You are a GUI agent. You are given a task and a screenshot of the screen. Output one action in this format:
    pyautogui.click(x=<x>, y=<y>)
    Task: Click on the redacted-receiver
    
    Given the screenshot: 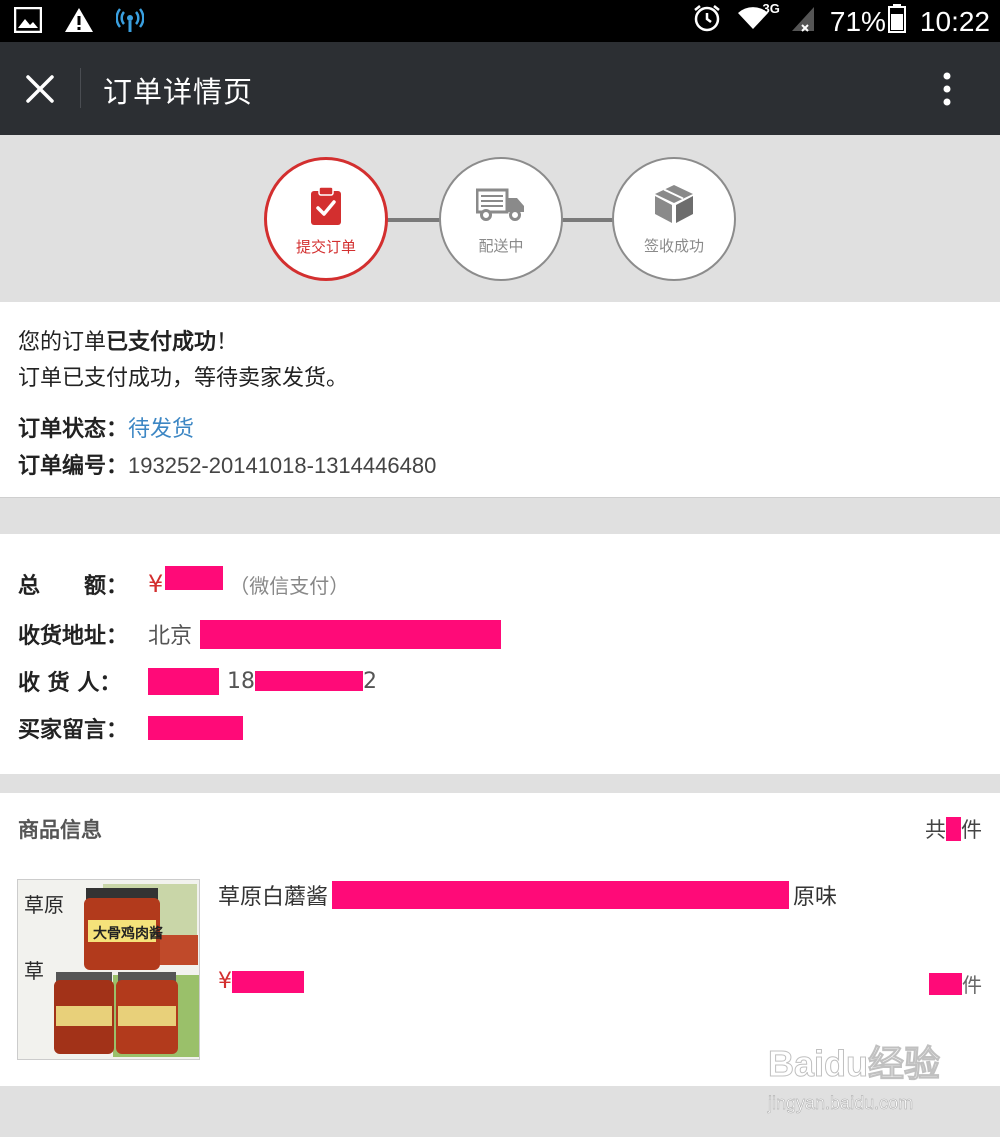 What is the action you would take?
    pyautogui.click(x=183, y=681)
    